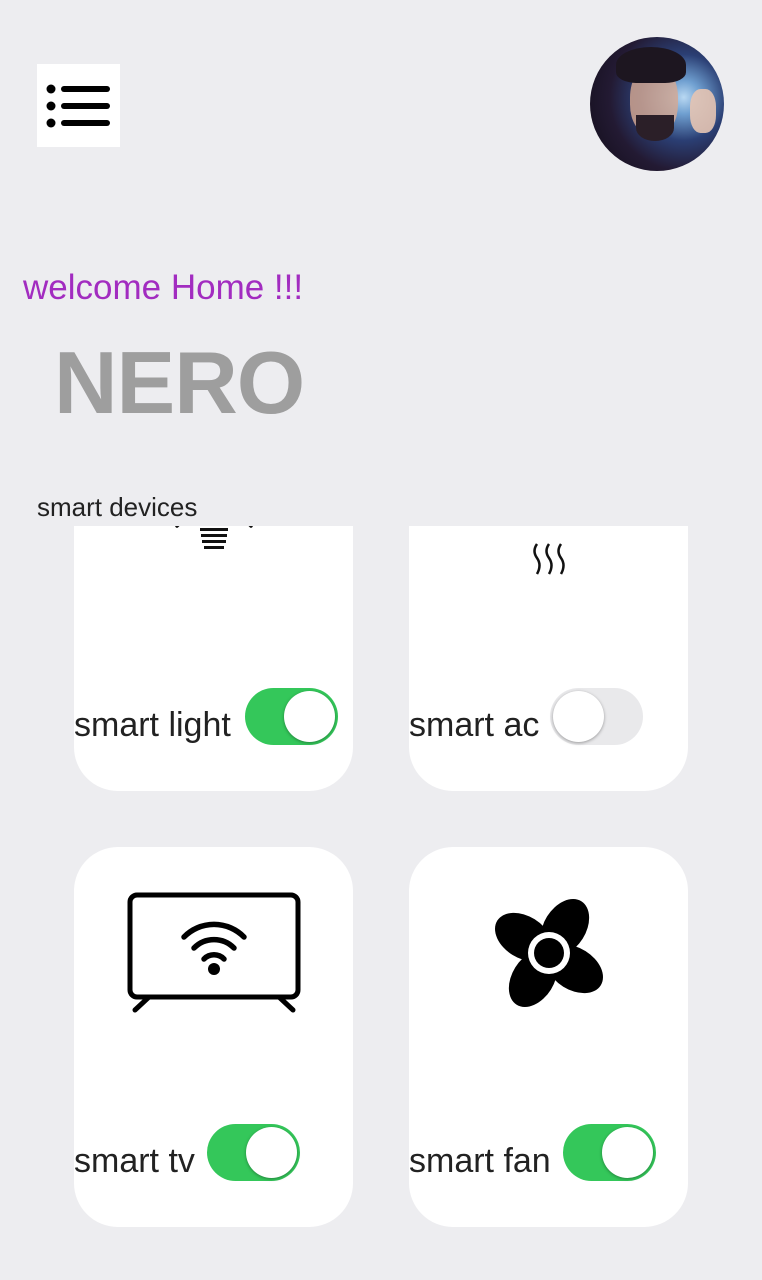  Describe the element at coordinates (213, 952) in the screenshot. I see `smart-tv-icon` at that location.